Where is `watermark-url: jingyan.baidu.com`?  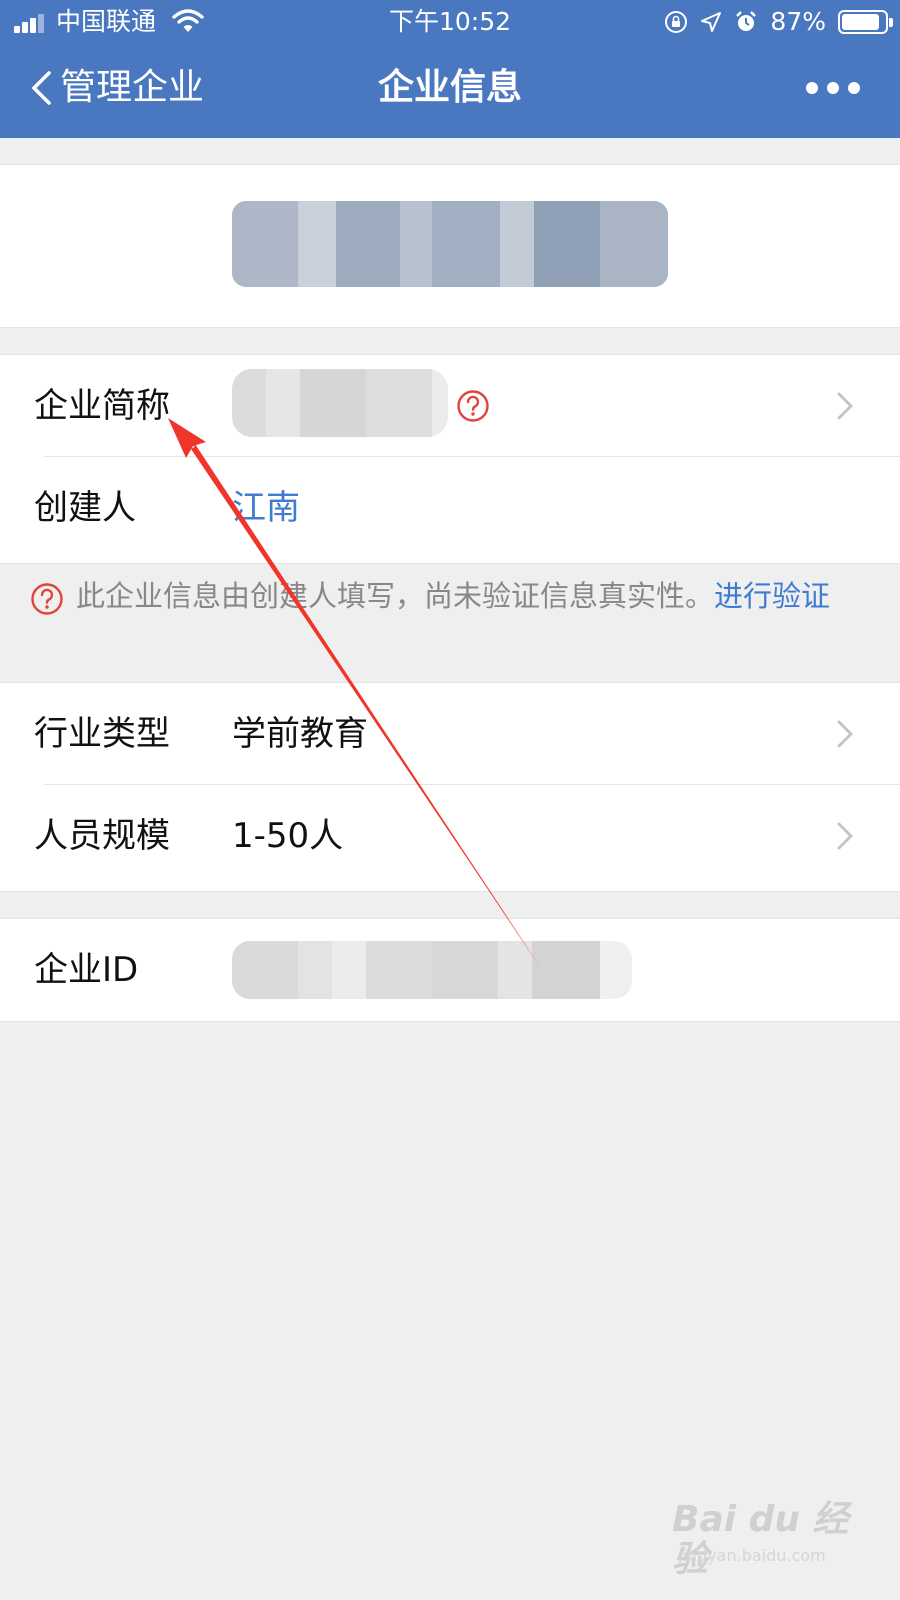 watermark-url: jingyan.baidu.com is located at coordinates (752, 1555).